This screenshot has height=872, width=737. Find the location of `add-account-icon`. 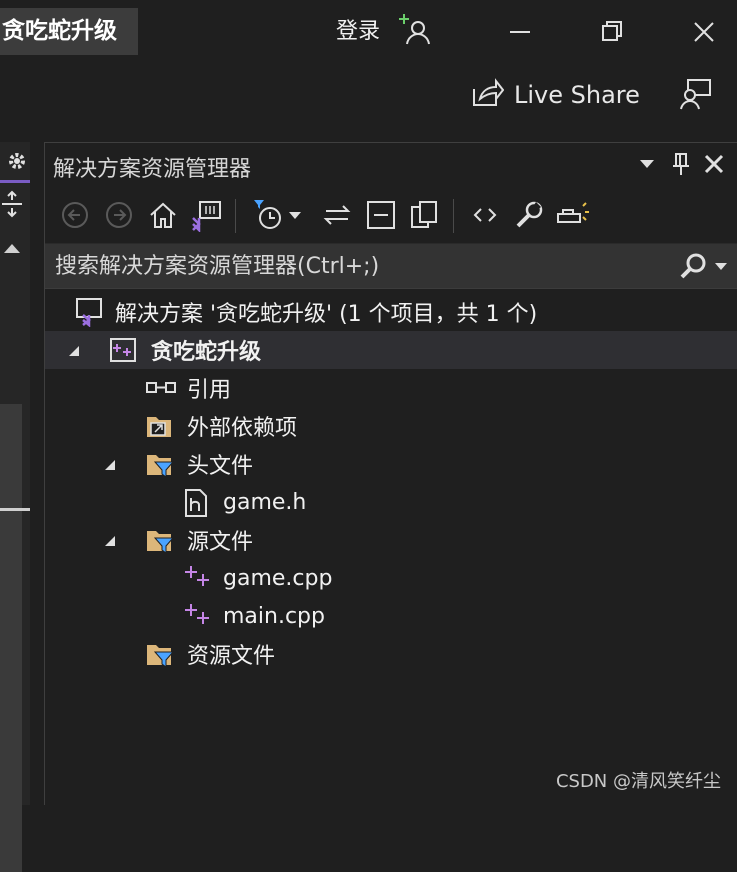

add-account-icon is located at coordinates (416, 30).